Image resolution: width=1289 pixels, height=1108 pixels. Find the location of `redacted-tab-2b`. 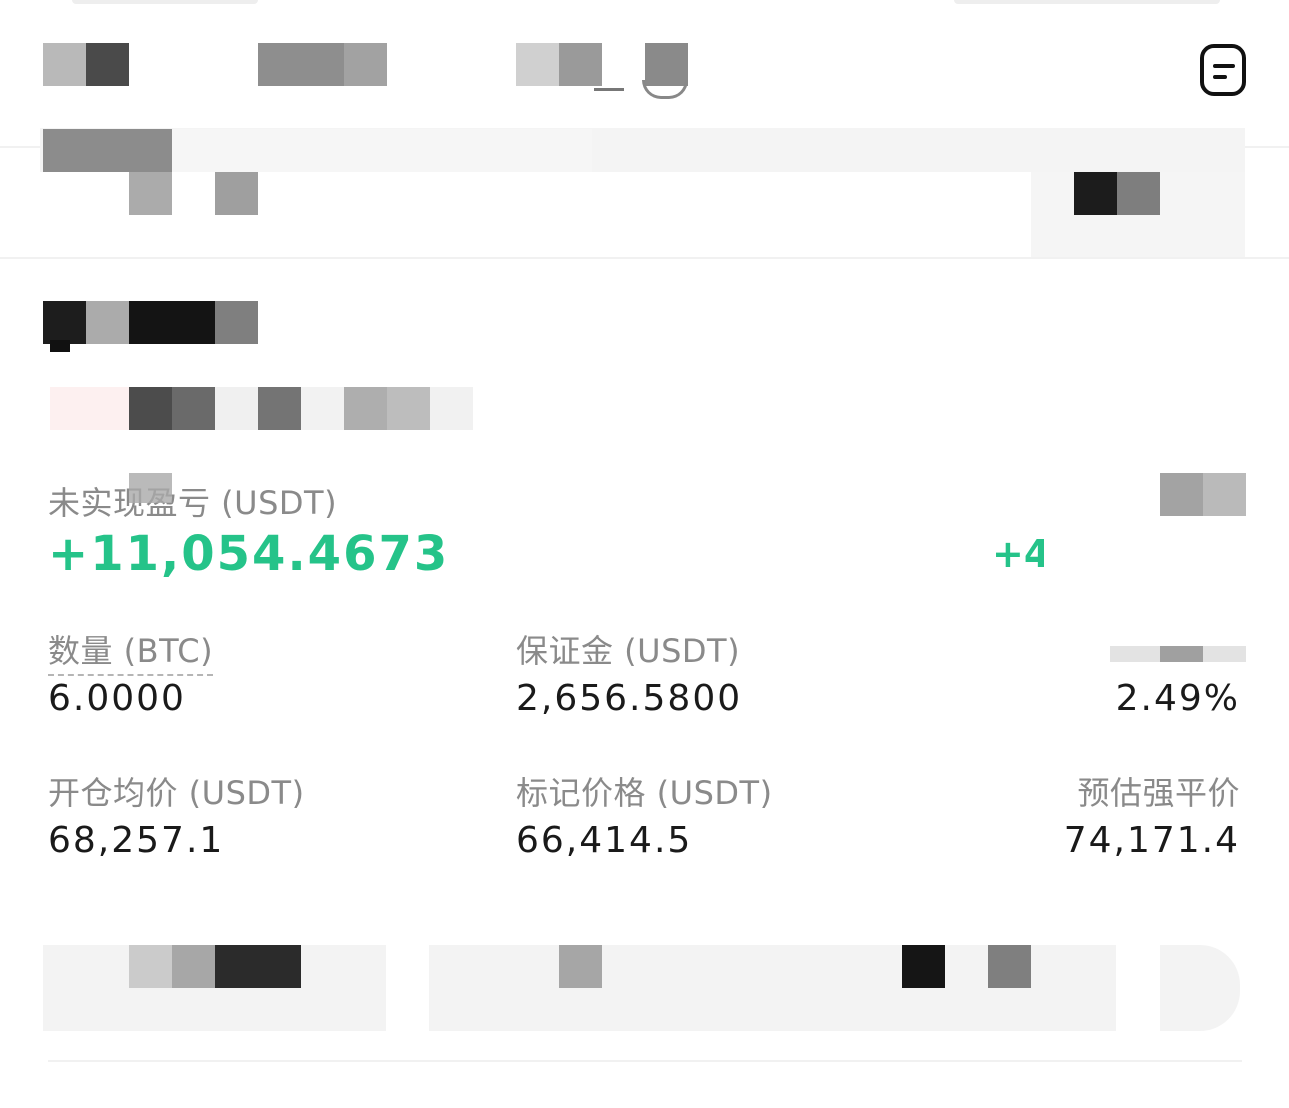

redacted-tab-2b is located at coordinates (365, 64).